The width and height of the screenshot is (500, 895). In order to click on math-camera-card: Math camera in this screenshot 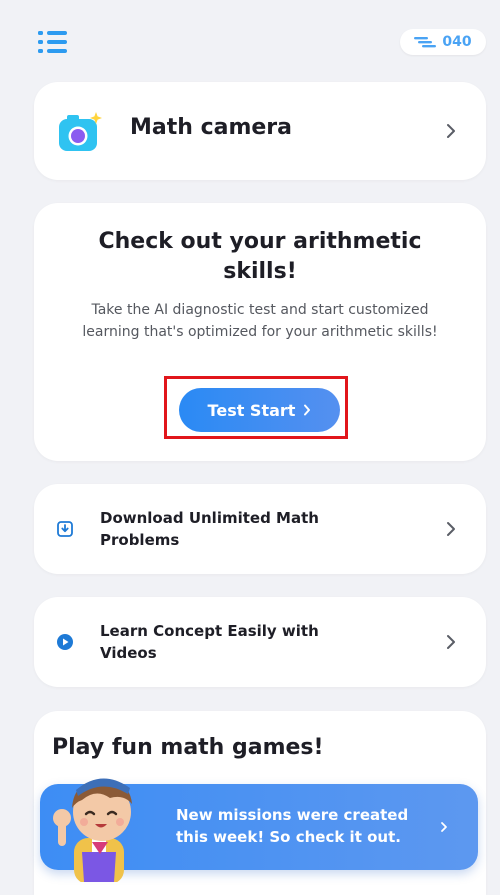, I will do `click(260, 131)`.